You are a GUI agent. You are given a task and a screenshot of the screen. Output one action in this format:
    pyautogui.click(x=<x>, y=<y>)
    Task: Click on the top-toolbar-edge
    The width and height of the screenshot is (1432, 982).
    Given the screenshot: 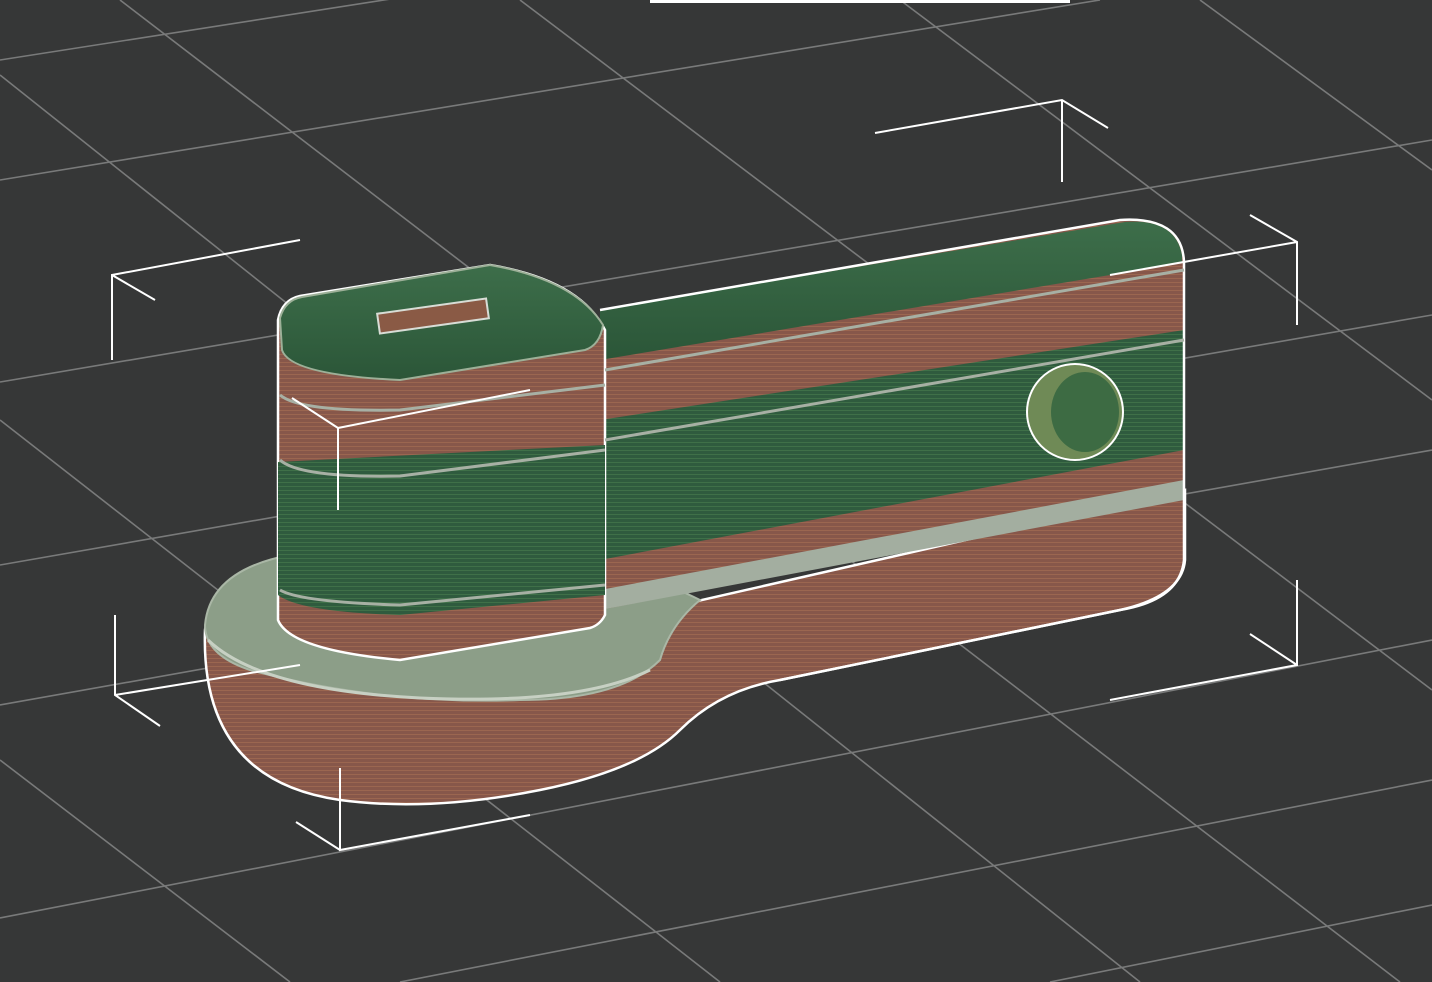 What is the action you would take?
    pyautogui.click(x=860, y=1)
    